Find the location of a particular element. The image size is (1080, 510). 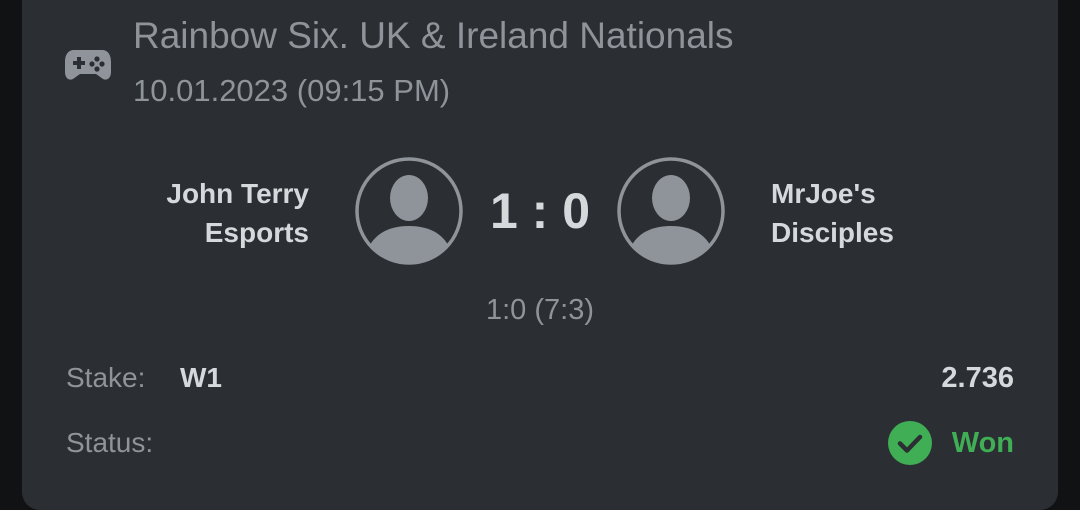

status-value: Won is located at coordinates (982, 442).